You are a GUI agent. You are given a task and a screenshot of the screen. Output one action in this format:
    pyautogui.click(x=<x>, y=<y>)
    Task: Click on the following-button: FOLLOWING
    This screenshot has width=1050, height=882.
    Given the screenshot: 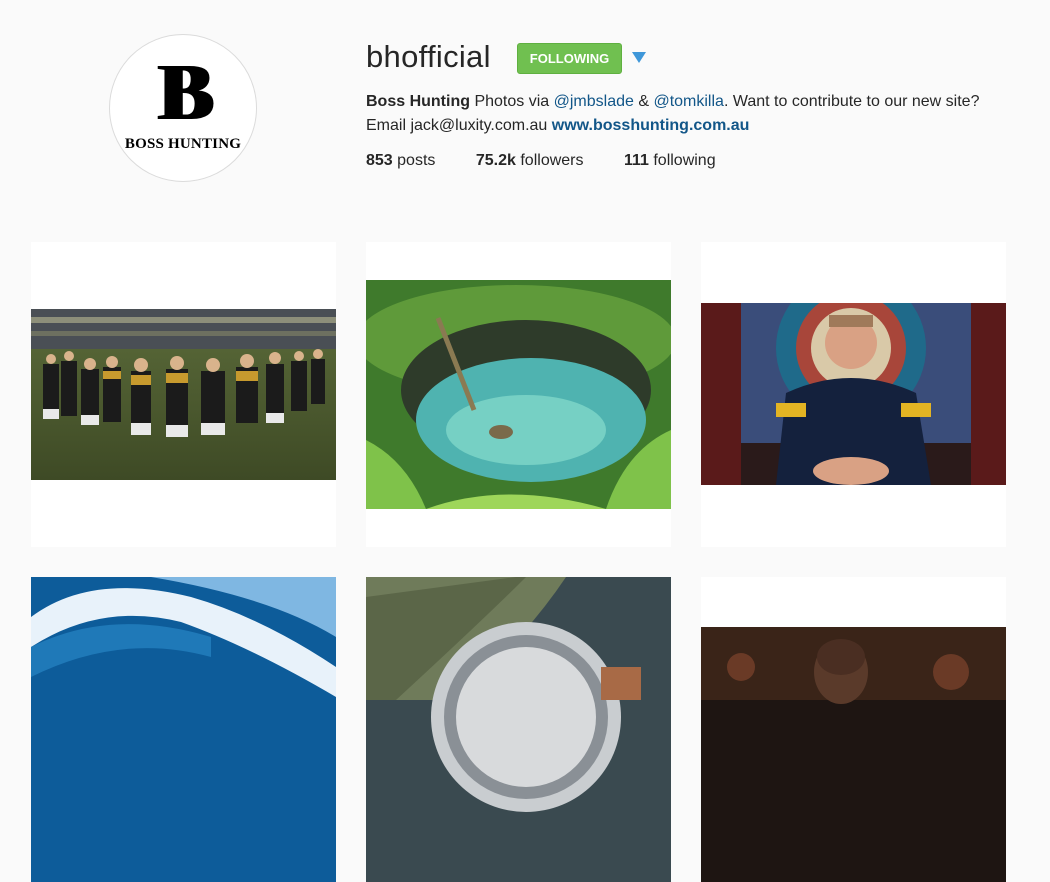 What is the action you would take?
    pyautogui.click(x=569, y=58)
    